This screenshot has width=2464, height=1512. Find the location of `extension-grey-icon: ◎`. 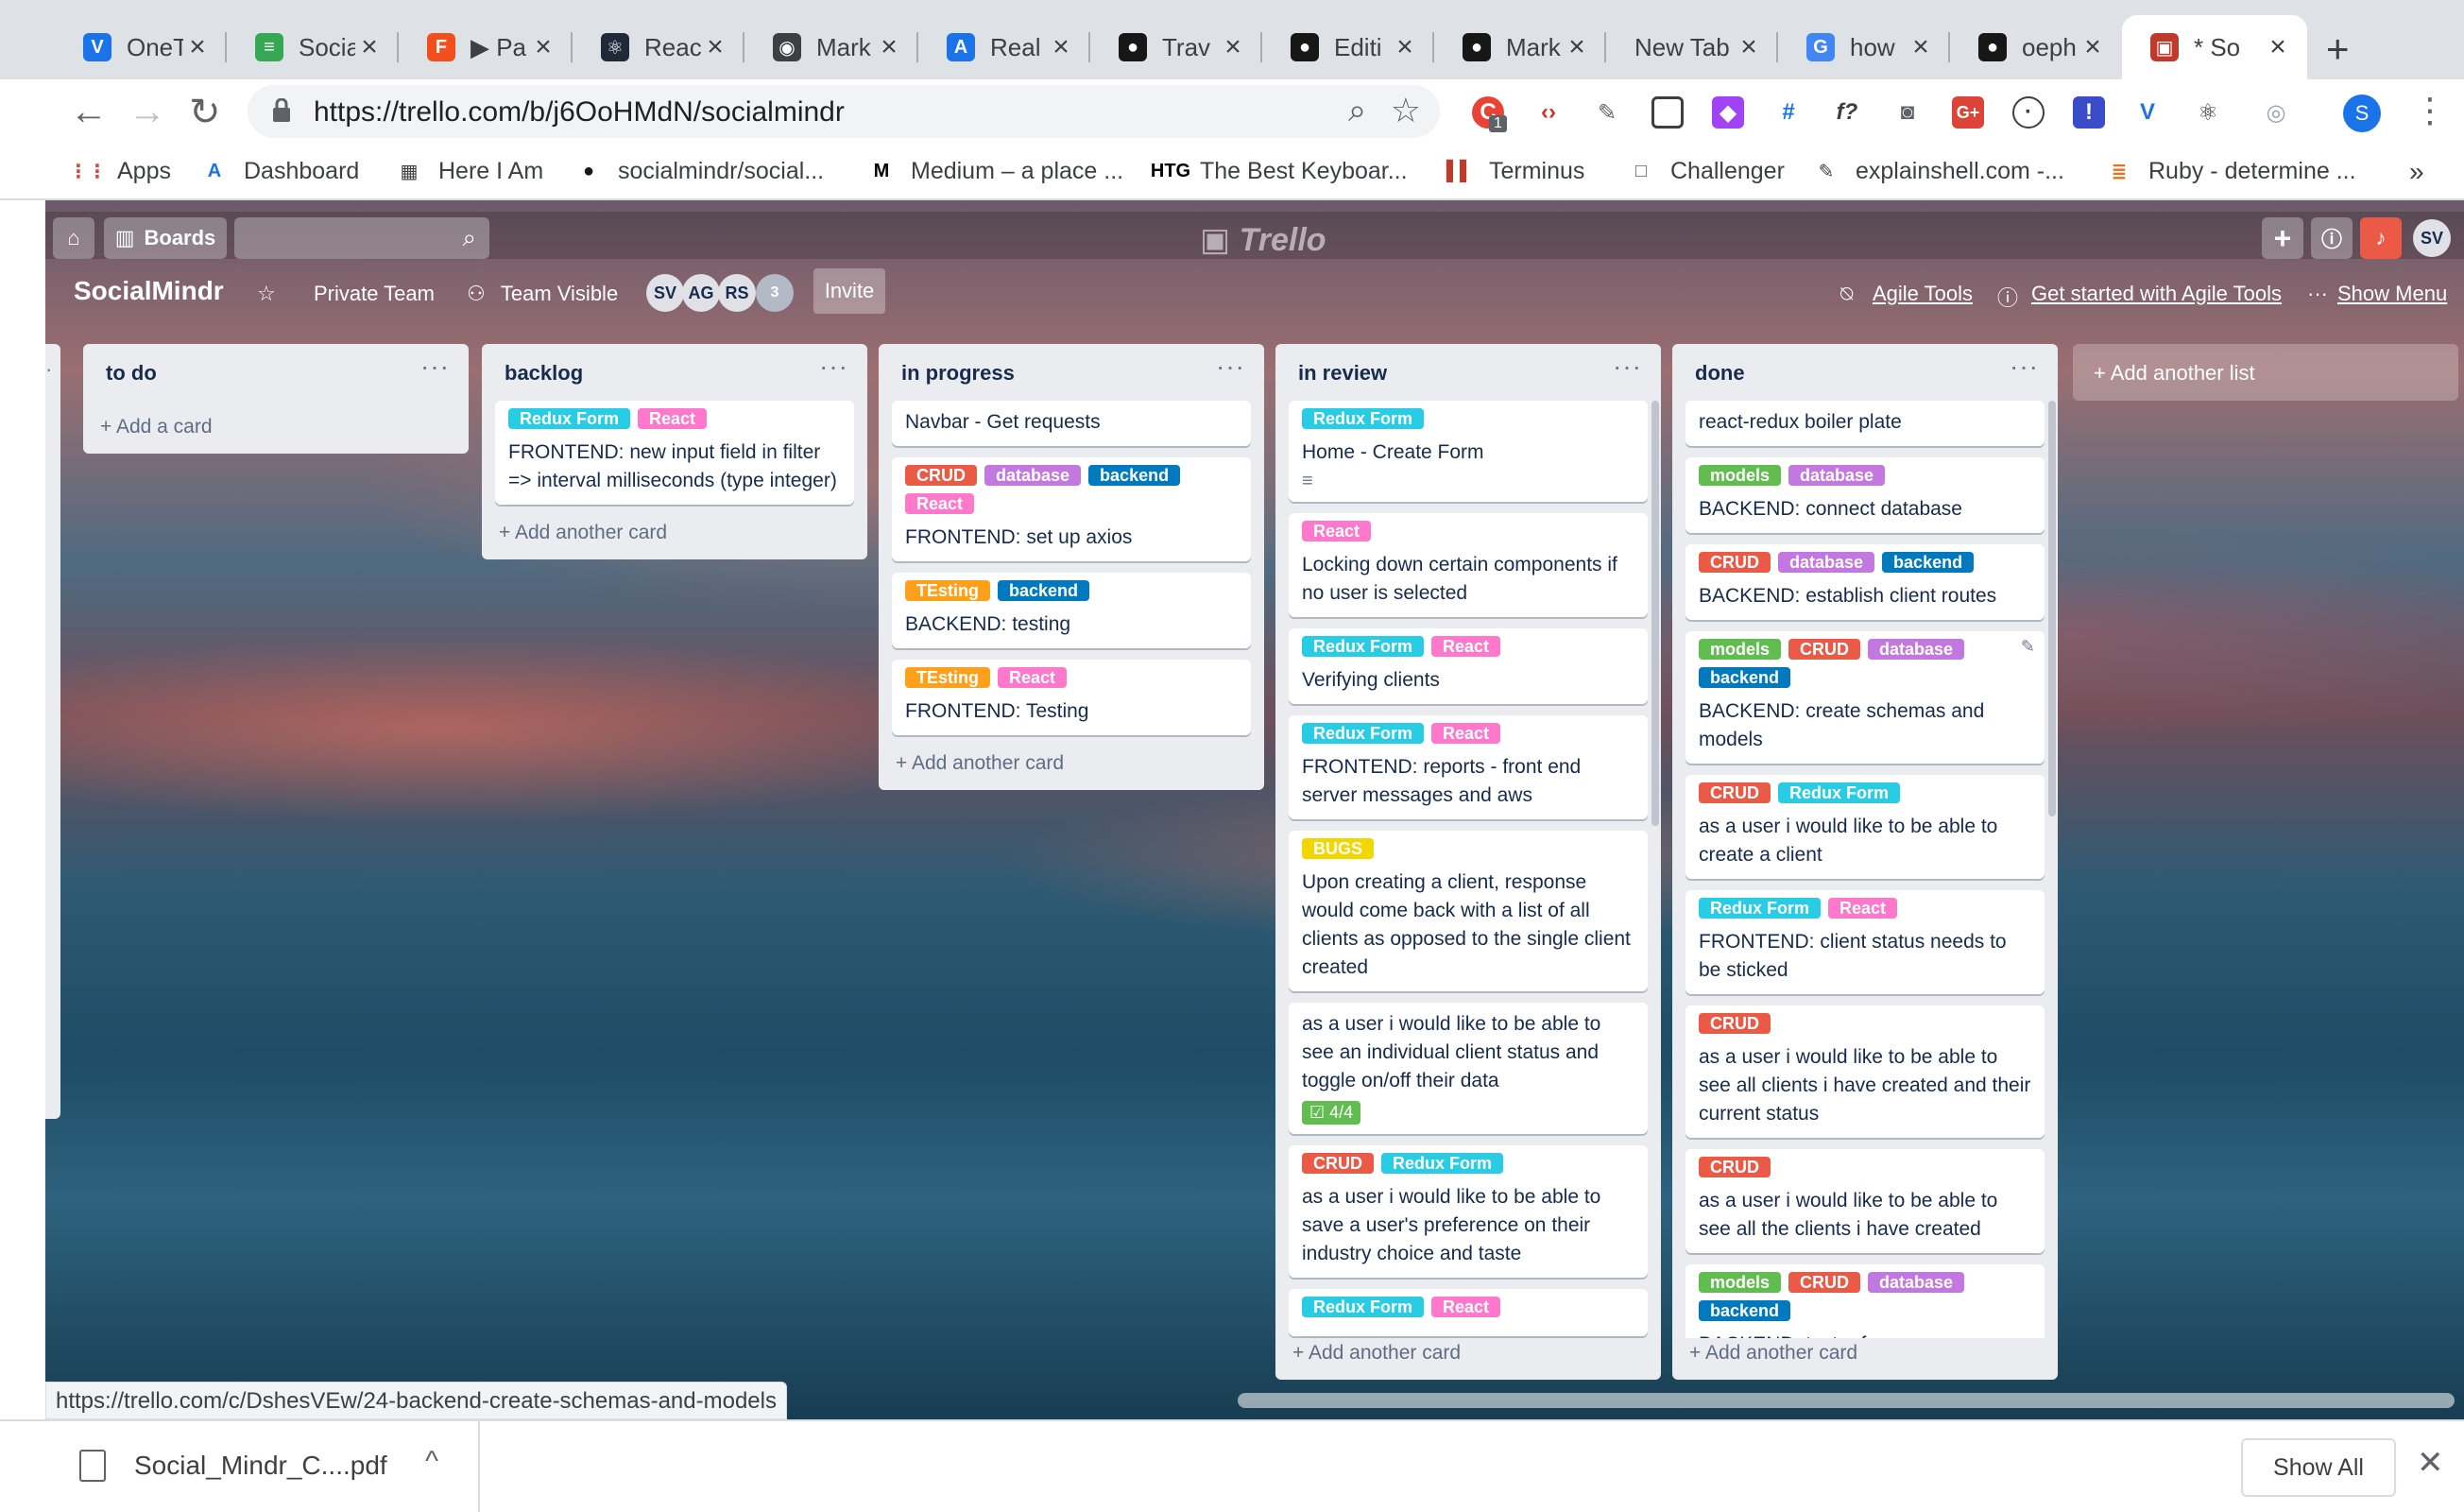

extension-grey-icon: ◎ is located at coordinates (2276, 112).